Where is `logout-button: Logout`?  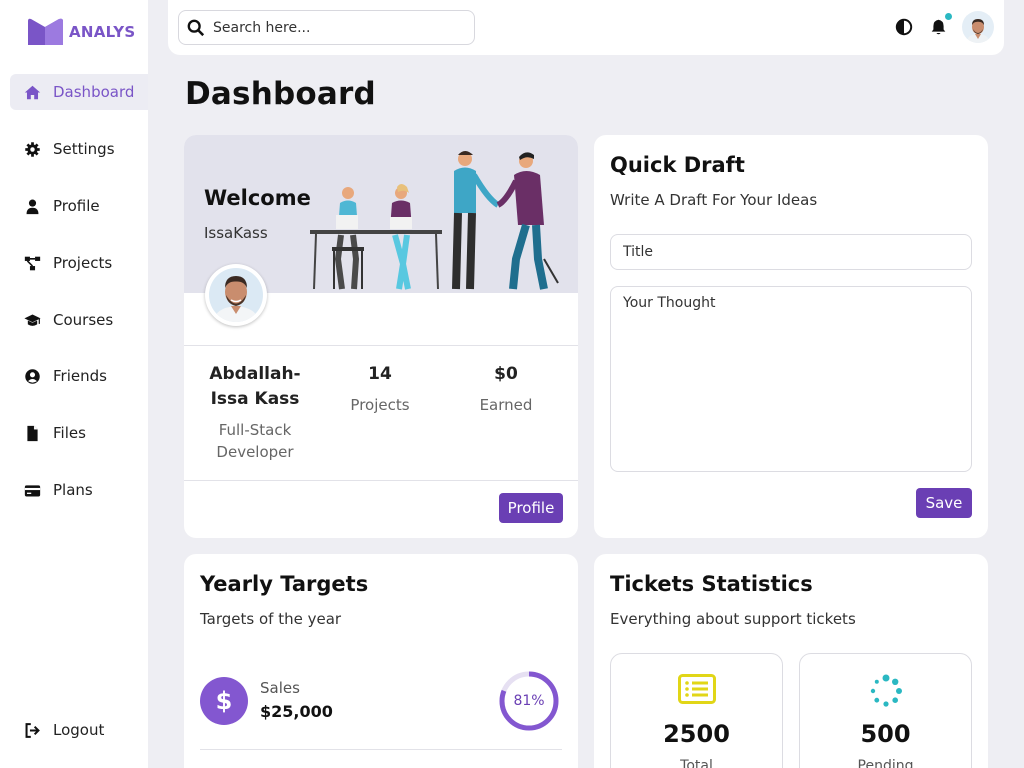 logout-button: Logout is located at coordinates (79, 730).